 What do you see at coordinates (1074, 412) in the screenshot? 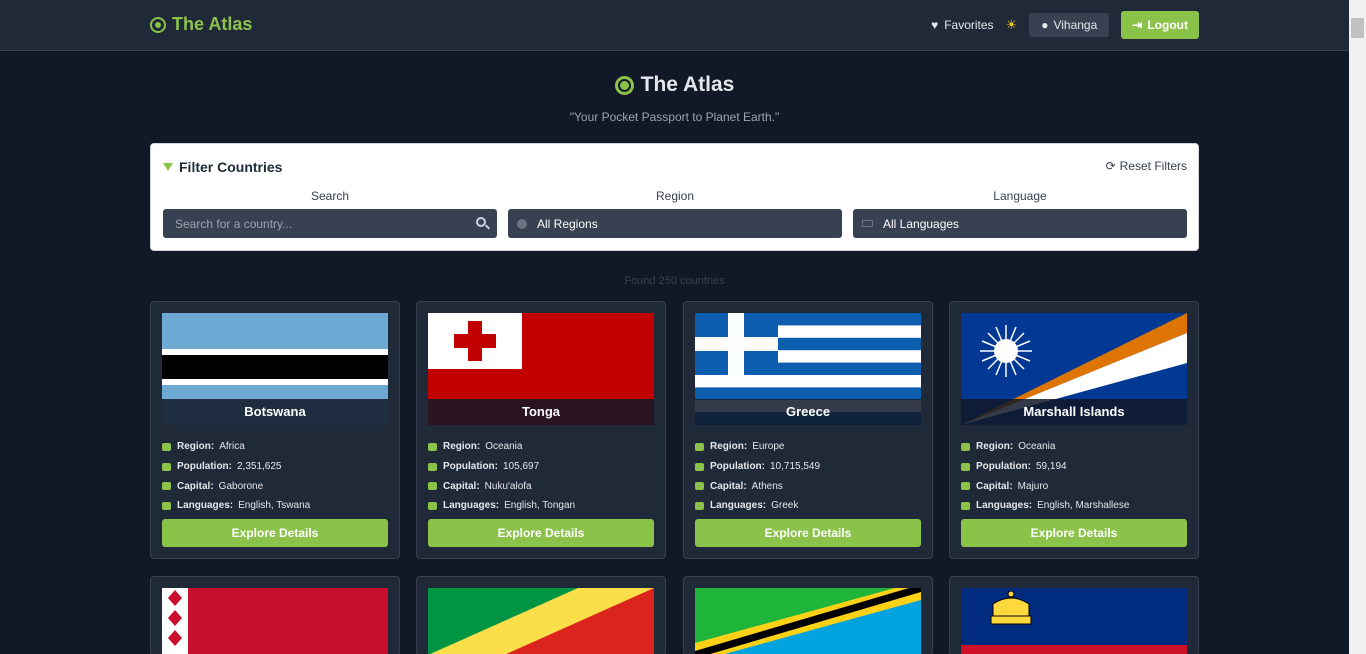
I see `country-name: Marshall Islands` at bounding box center [1074, 412].